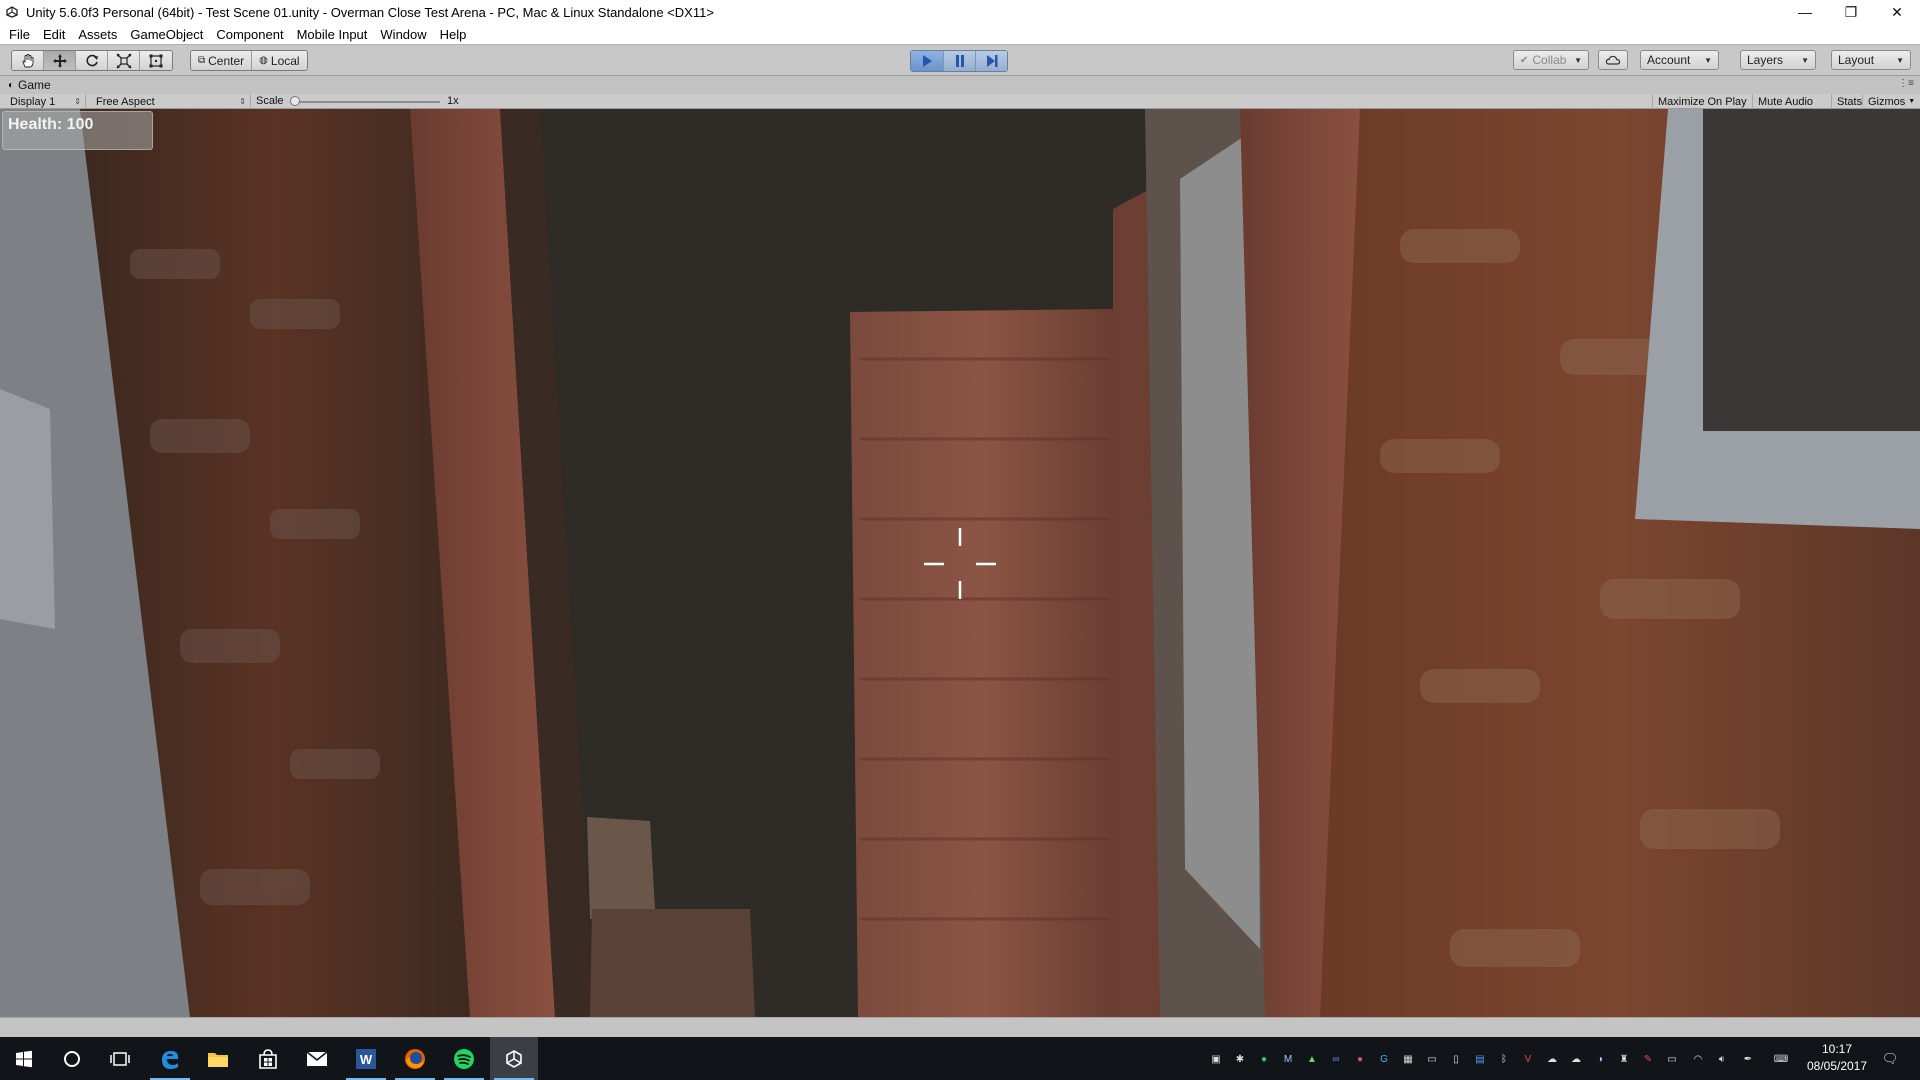 The height and width of the screenshot is (1080, 1920). I want to click on tray-app-icon: ▦, so click(1408, 1059).